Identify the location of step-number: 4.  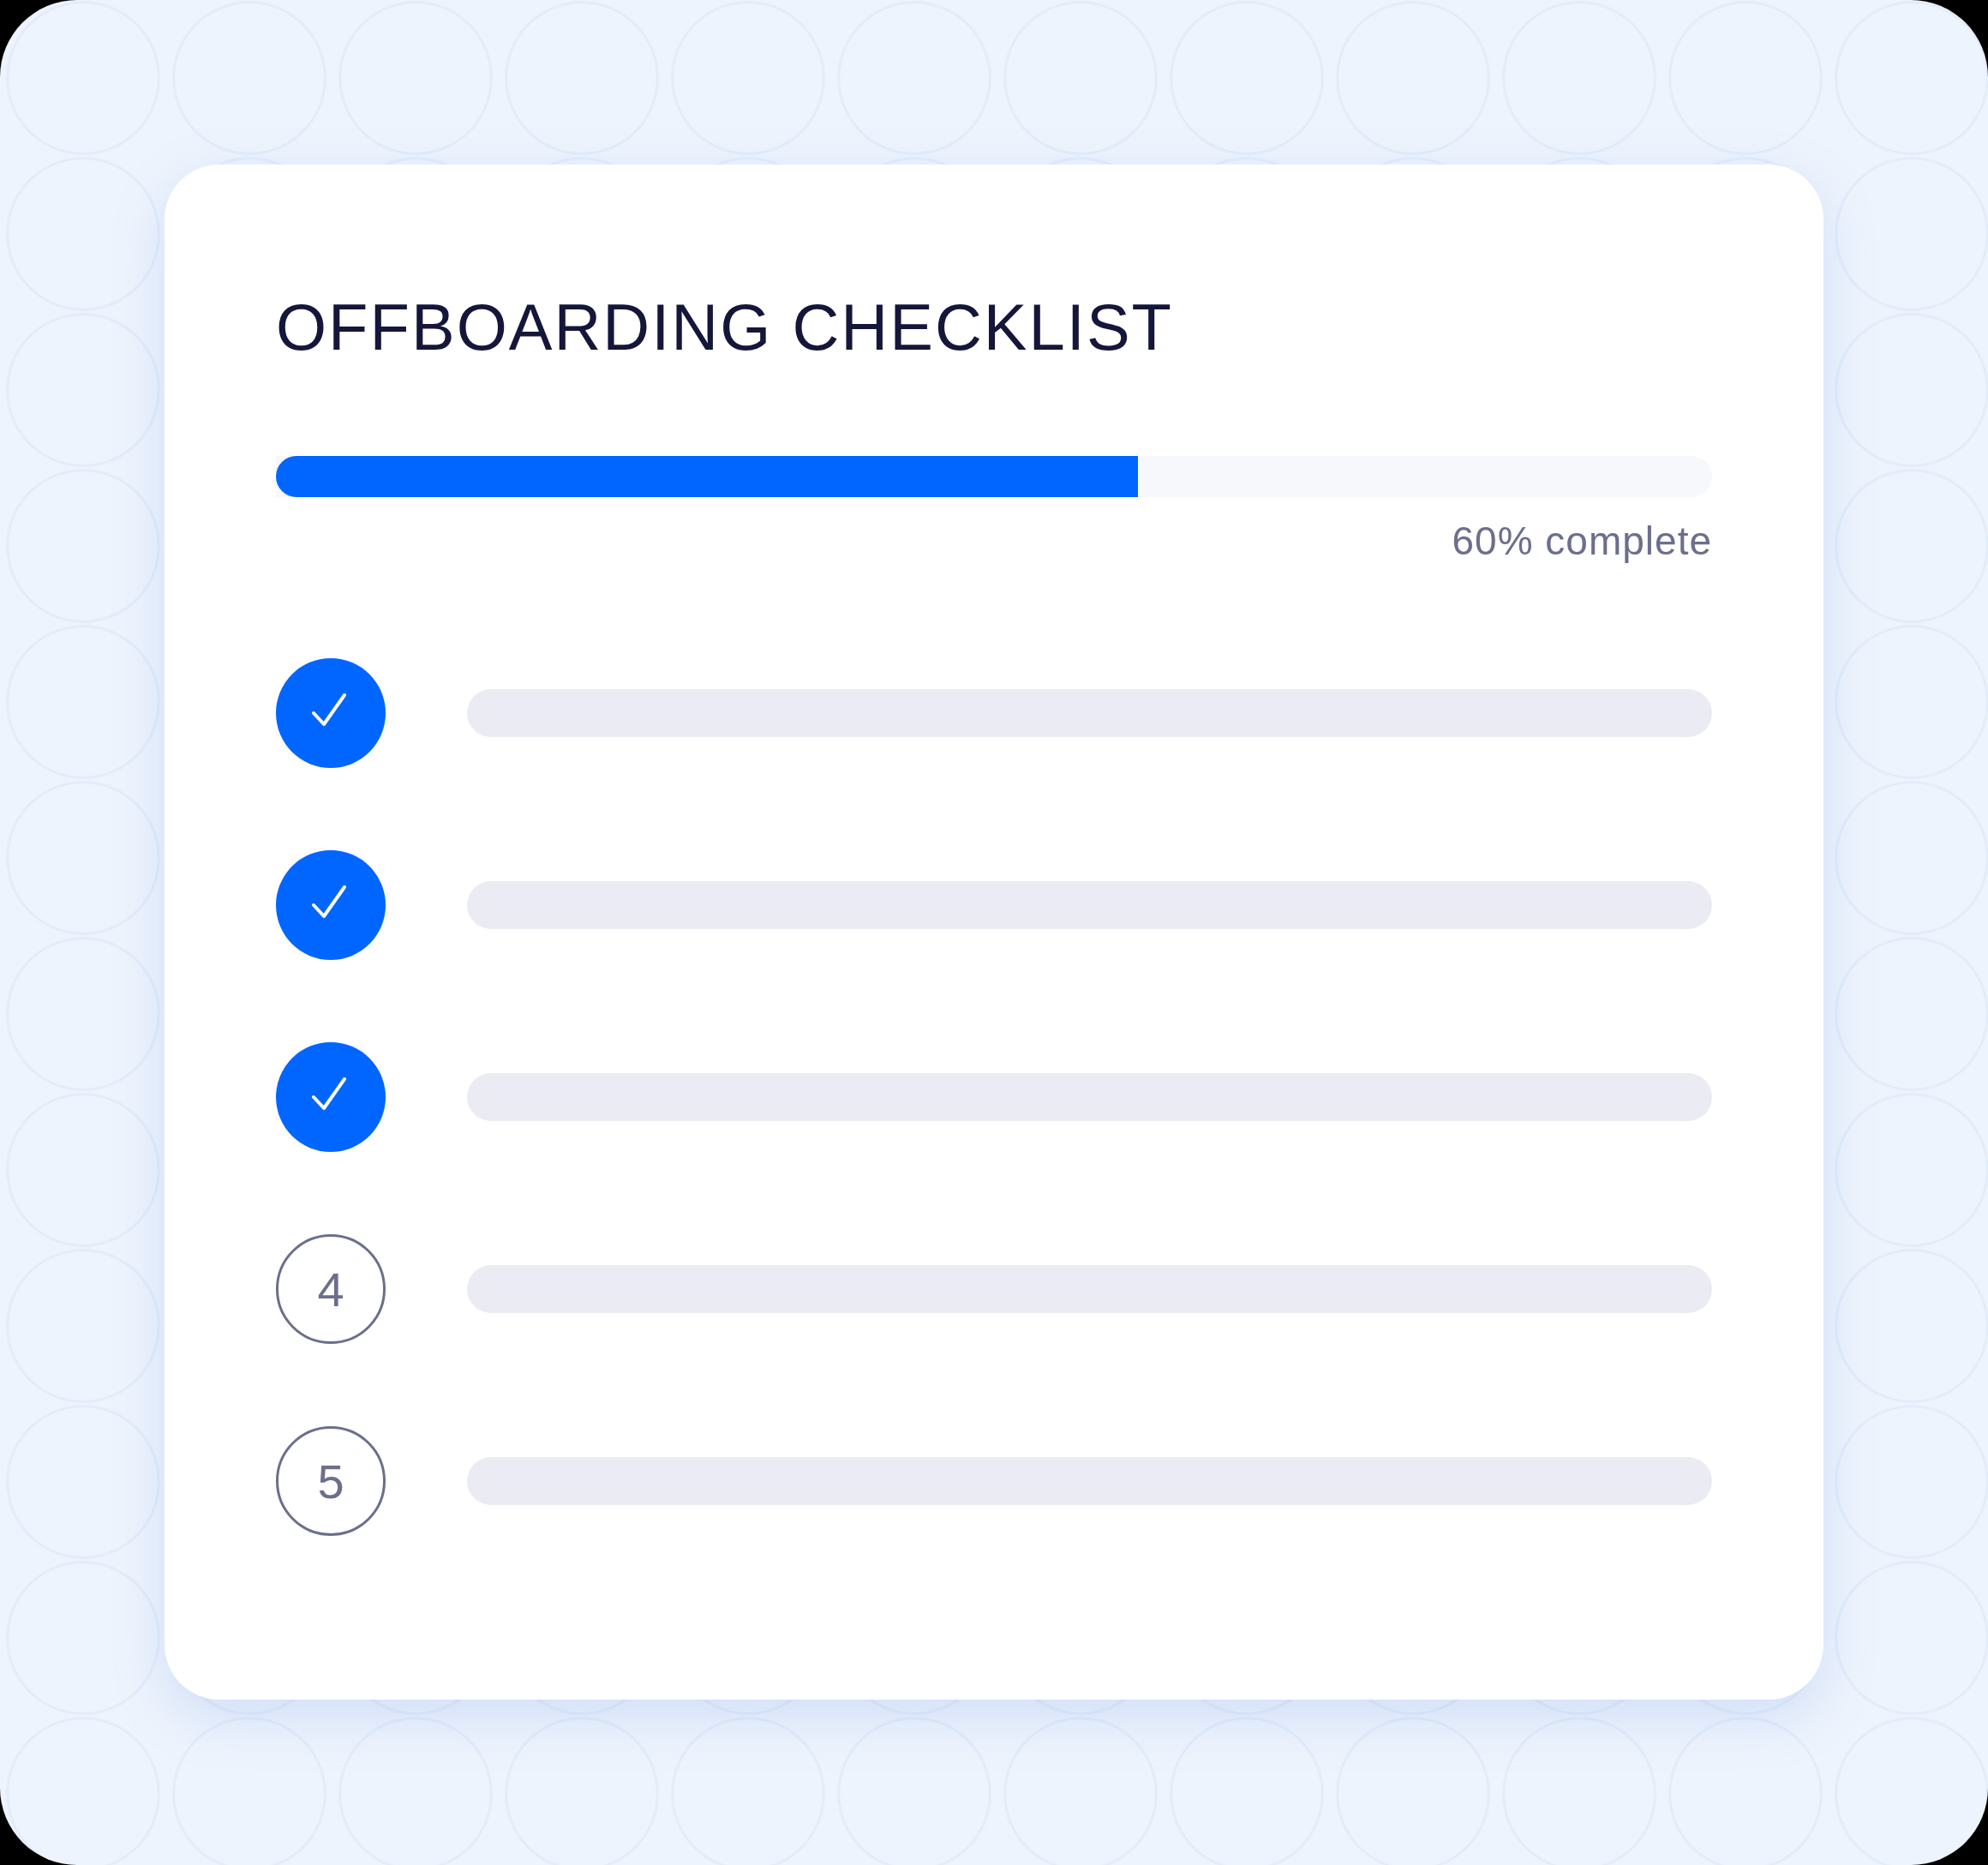
(331, 1289).